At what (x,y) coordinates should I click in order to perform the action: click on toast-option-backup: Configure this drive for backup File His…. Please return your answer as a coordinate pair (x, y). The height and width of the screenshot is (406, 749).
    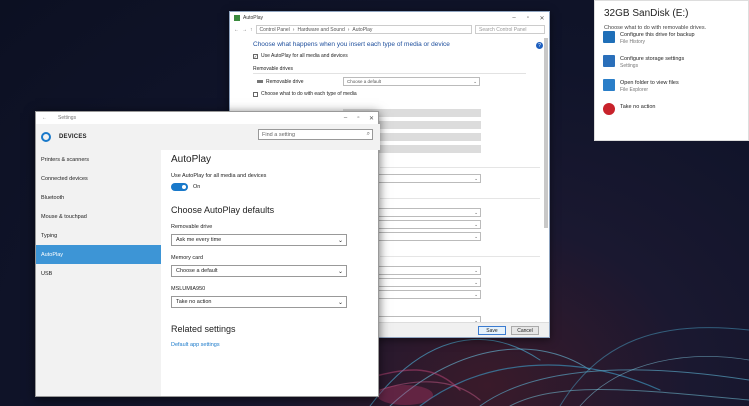
    Looking at the image, I should click on (671, 43).